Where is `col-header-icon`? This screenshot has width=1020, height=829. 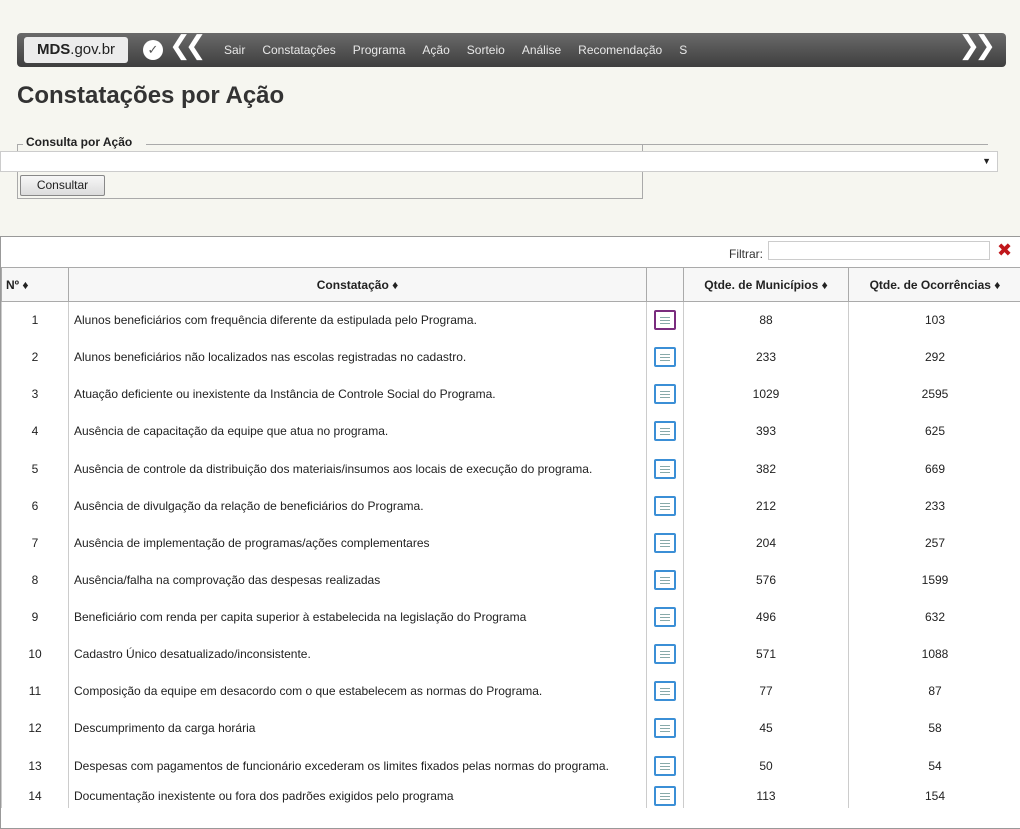 col-header-icon is located at coordinates (665, 284).